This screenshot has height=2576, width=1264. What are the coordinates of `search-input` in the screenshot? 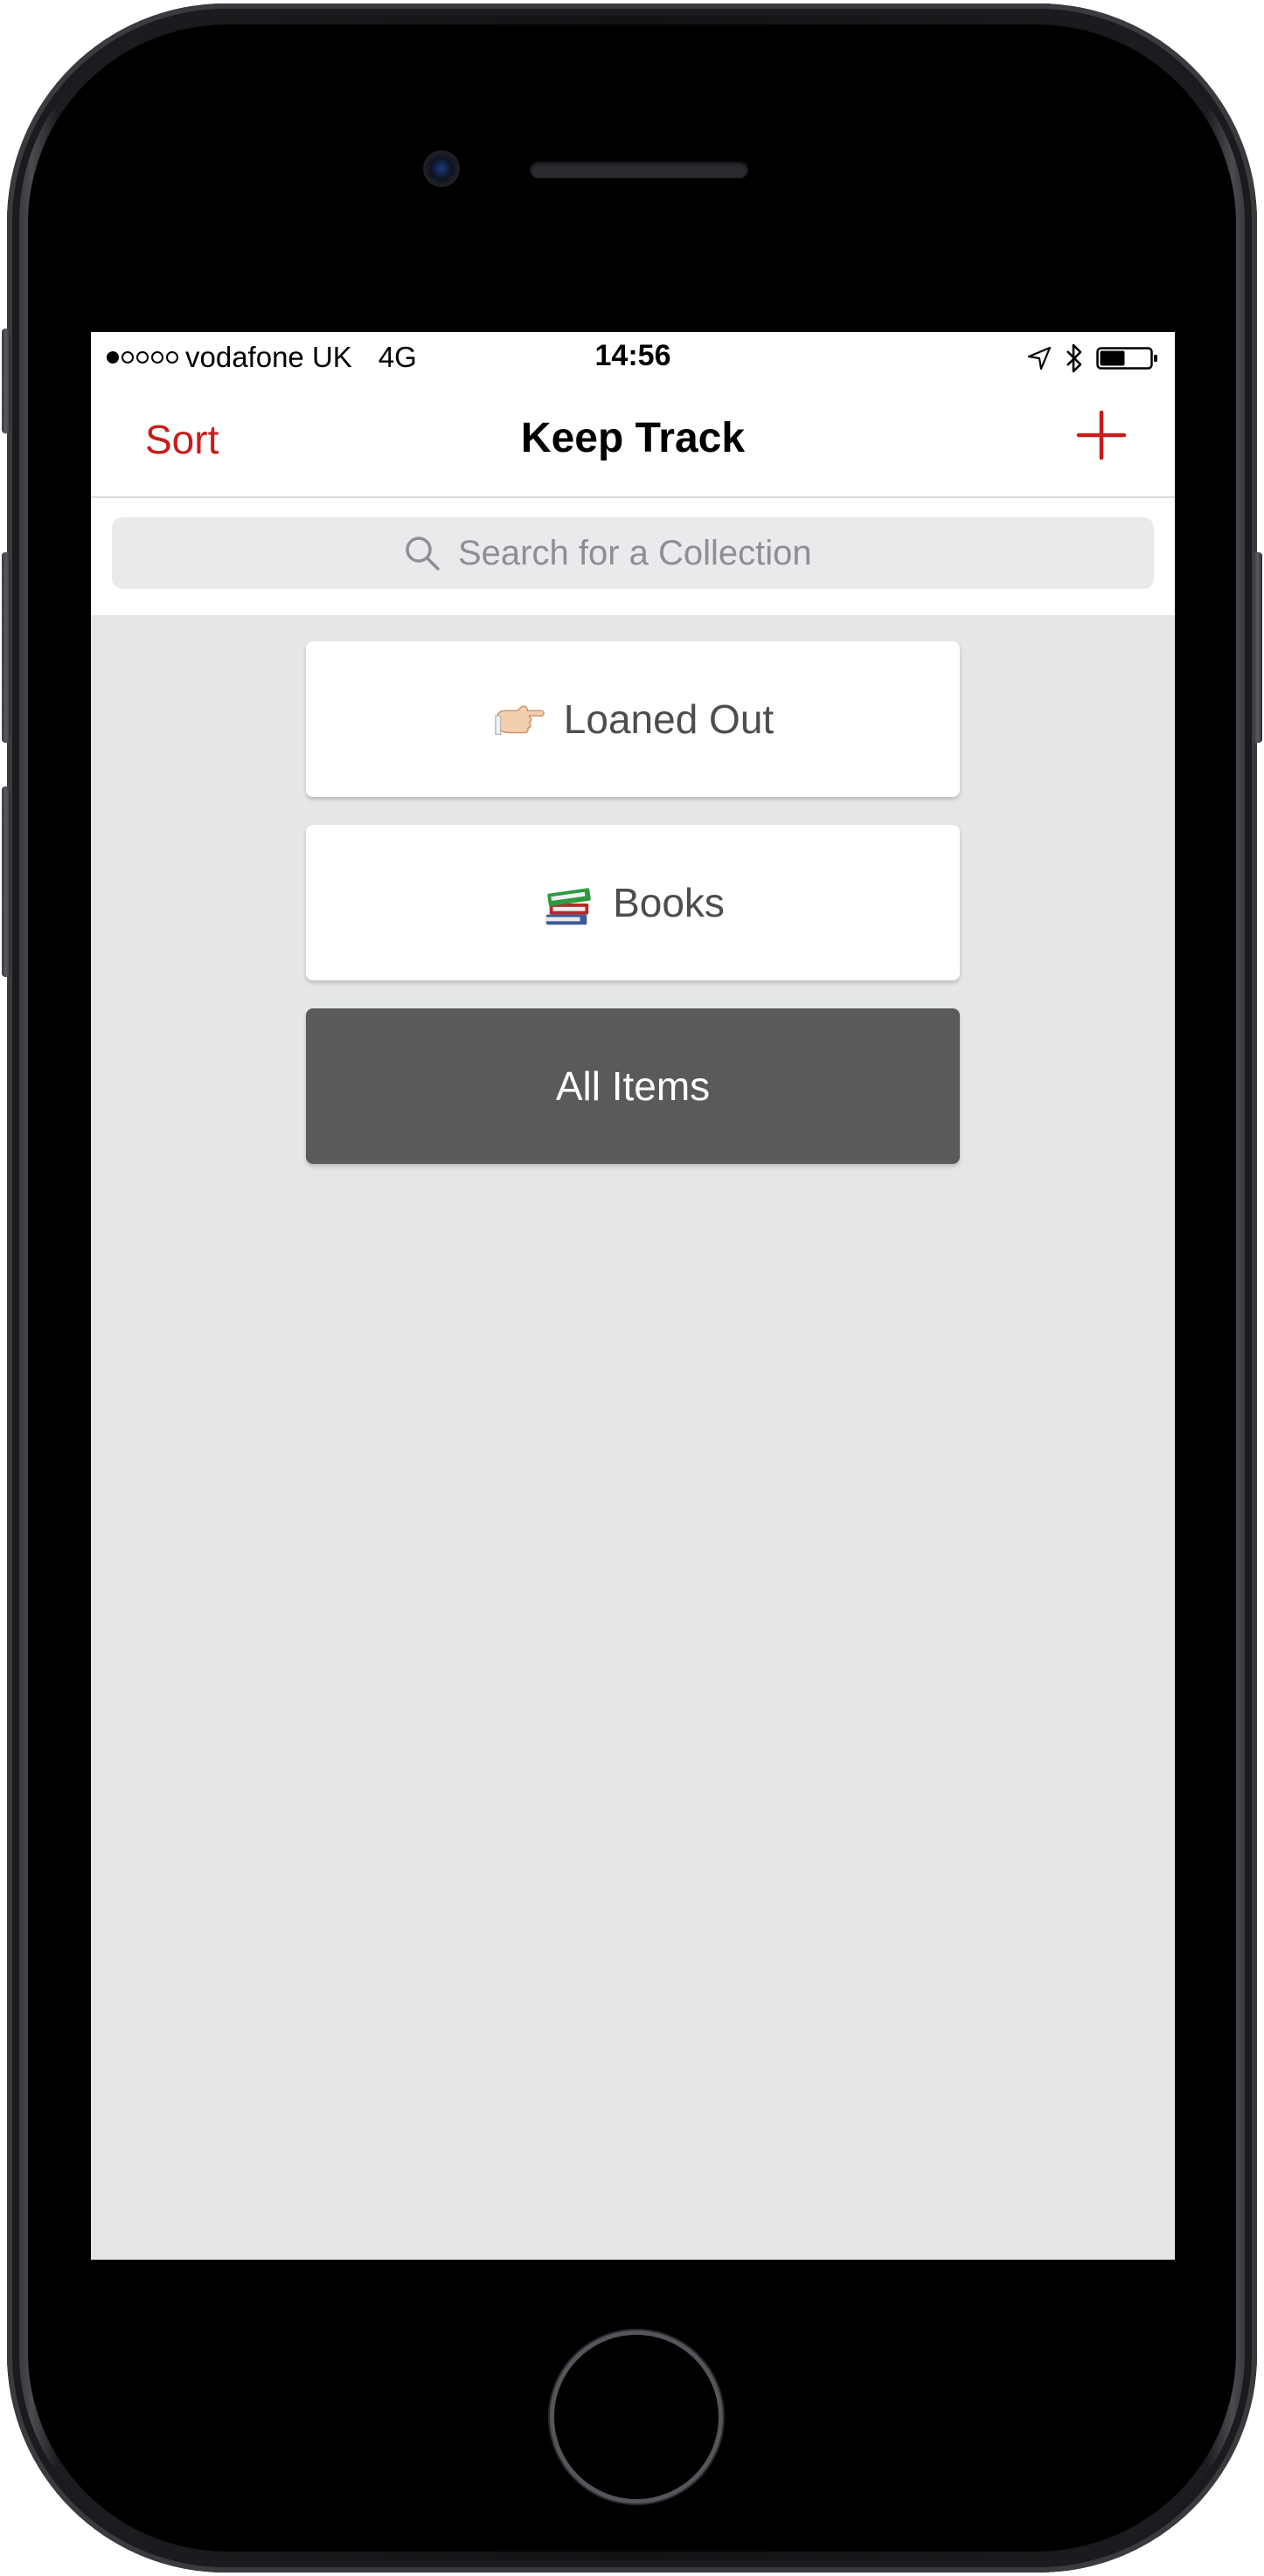 It's located at (659, 553).